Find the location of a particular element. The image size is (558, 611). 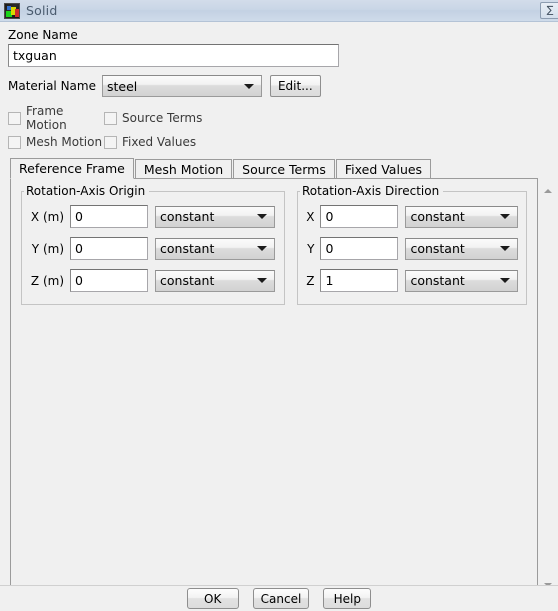

origin-y-input is located at coordinates (109, 248).